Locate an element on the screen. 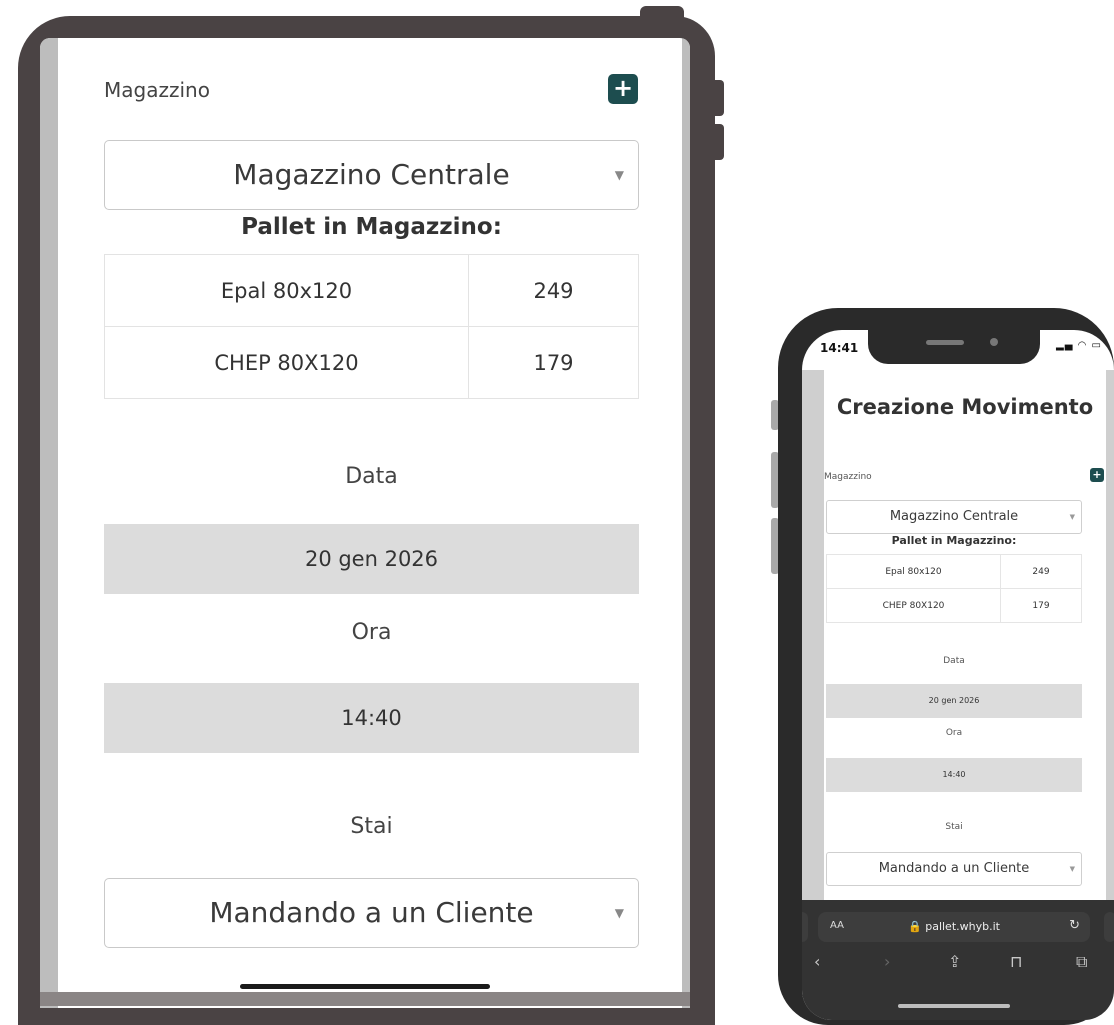 The height and width of the screenshot is (1025, 1114). battery-icon: ▭ is located at coordinates (1096, 345).